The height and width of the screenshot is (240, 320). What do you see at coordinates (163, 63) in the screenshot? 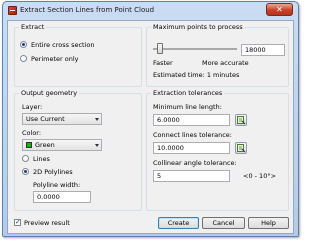
I see `slider-min-label: Faster` at bounding box center [163, 63].